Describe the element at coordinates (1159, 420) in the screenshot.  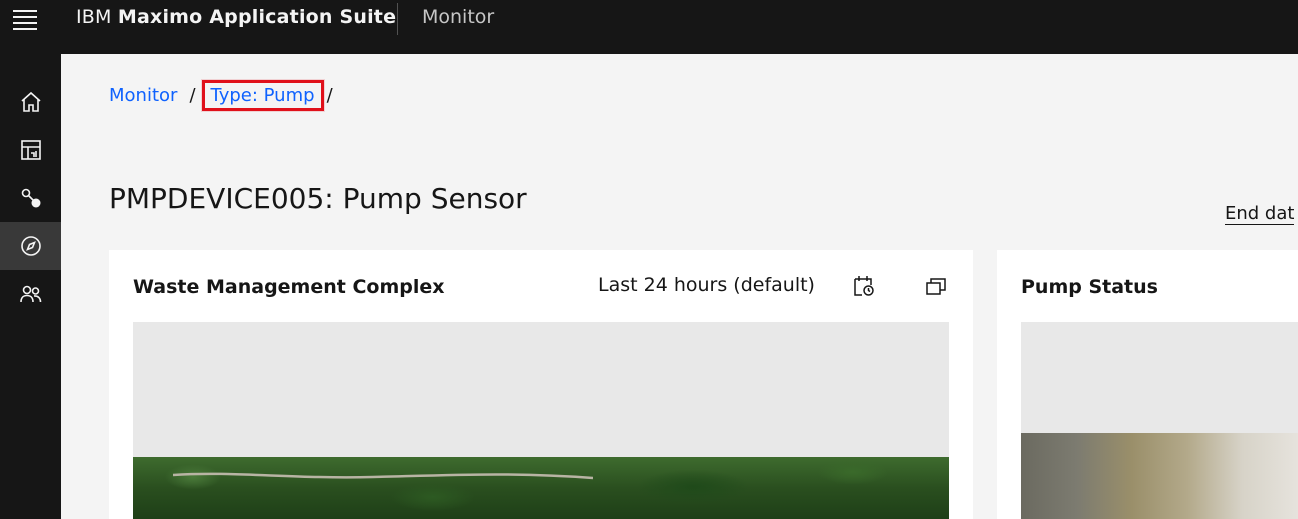
I see `pump-photo-area` at that location.